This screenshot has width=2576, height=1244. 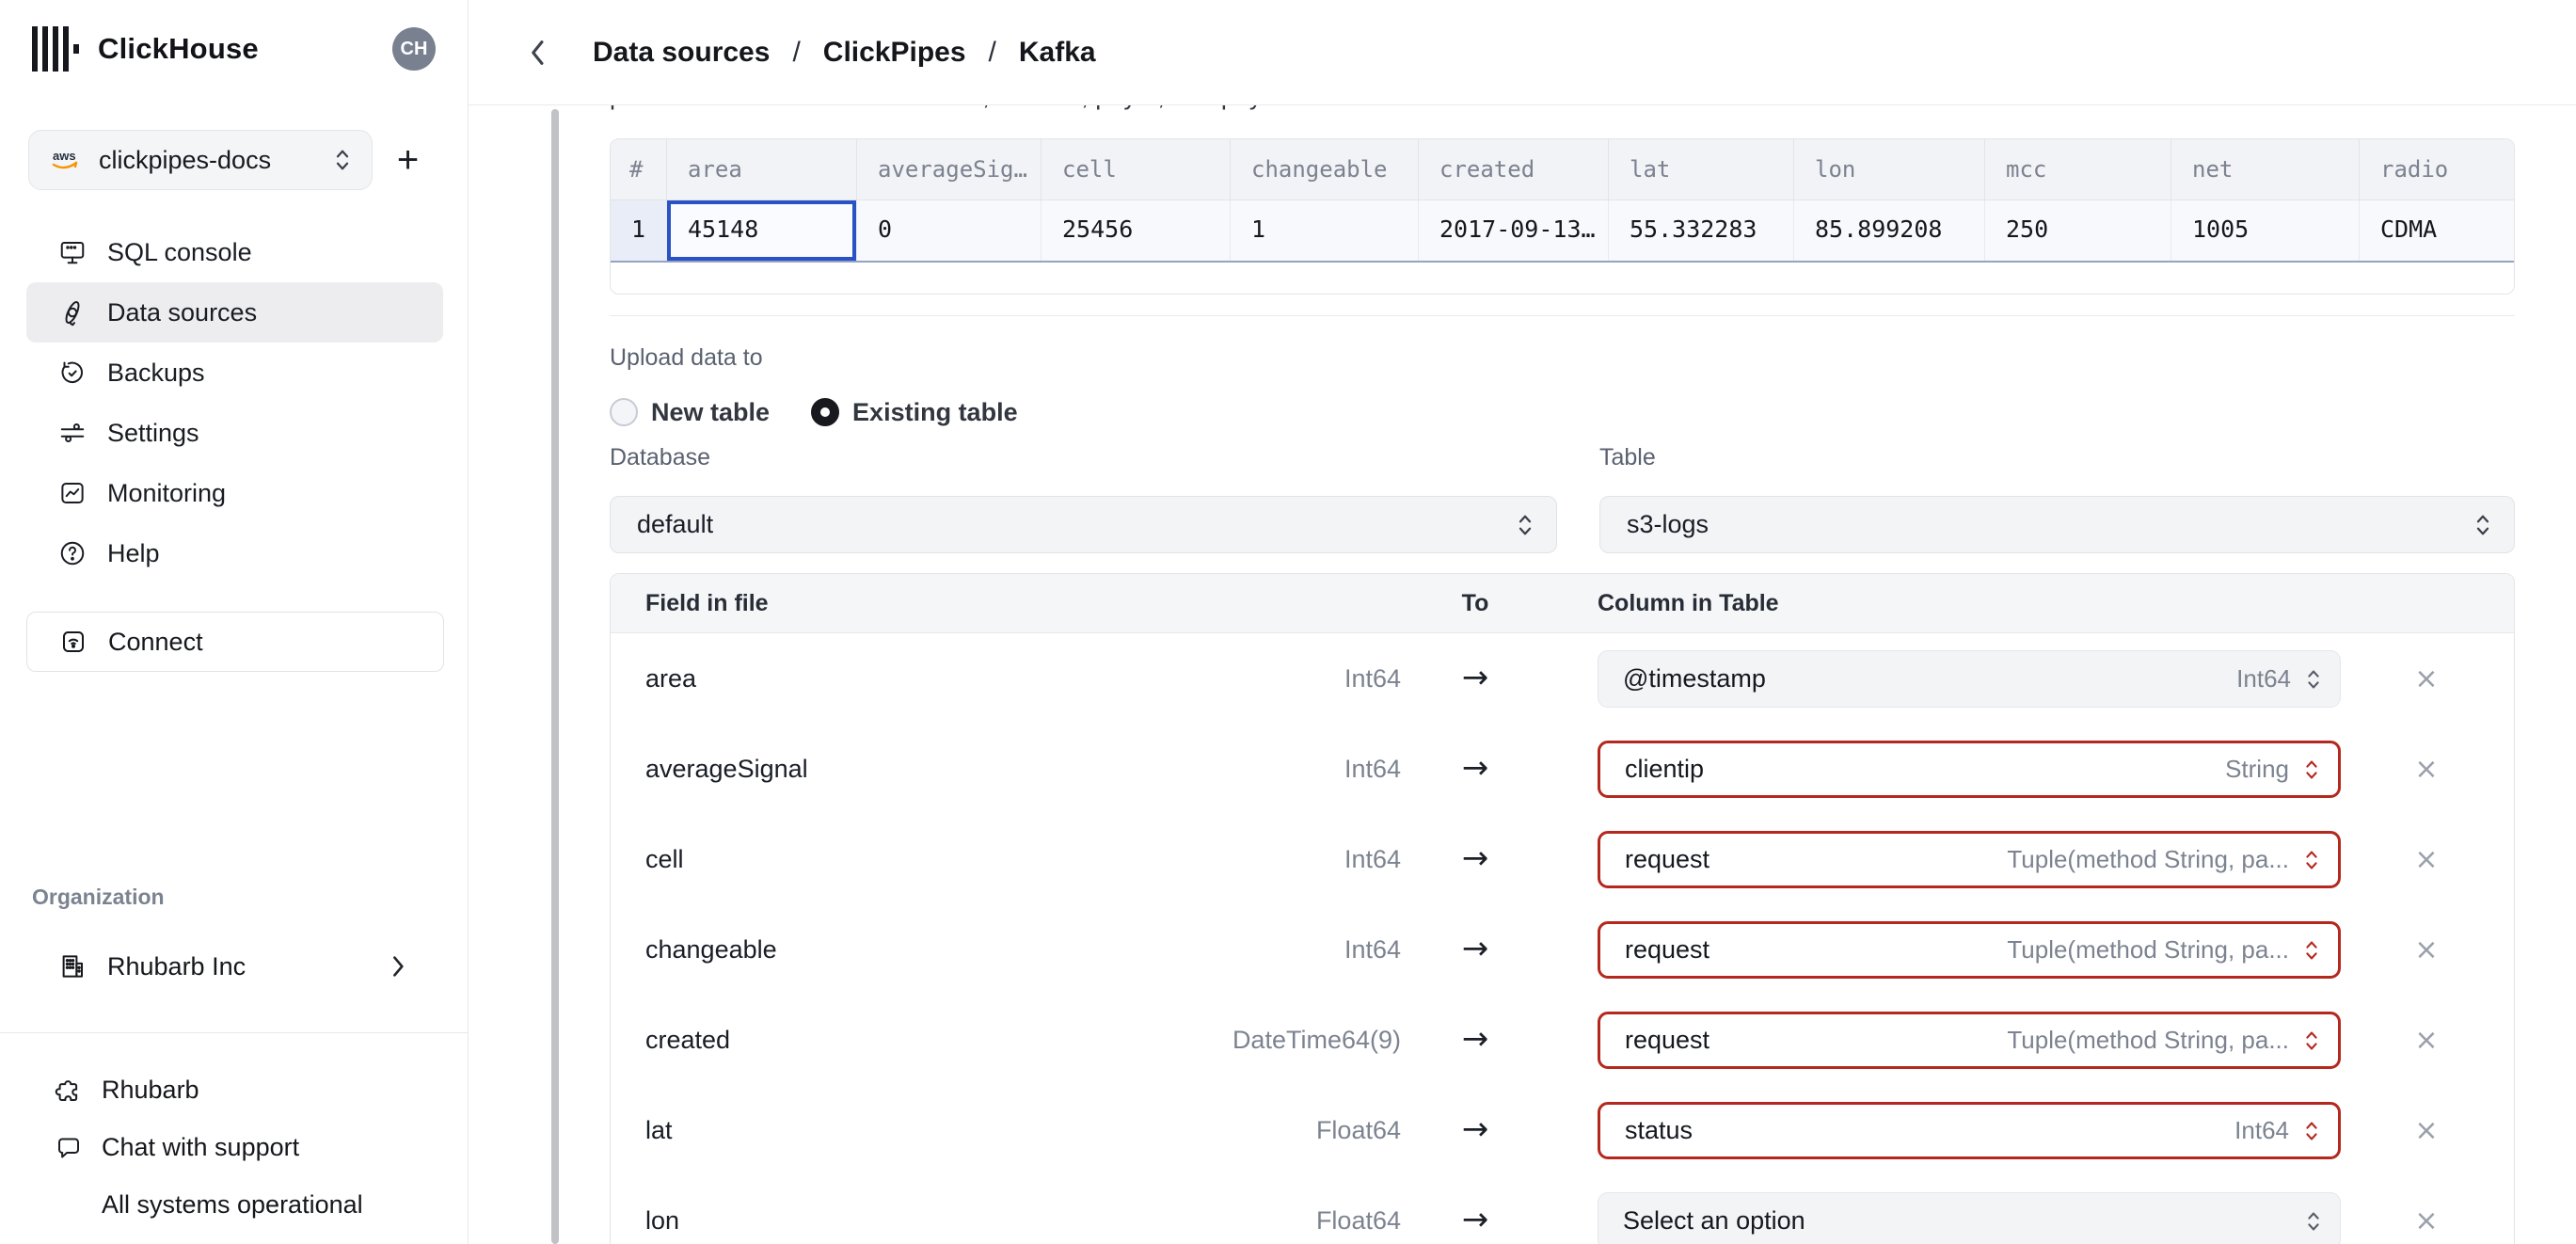 What do you see at coordinates (235, 433) in the screenshot?
I see `sidebar-item-settings: Settings` at bounding box center [235, 433].